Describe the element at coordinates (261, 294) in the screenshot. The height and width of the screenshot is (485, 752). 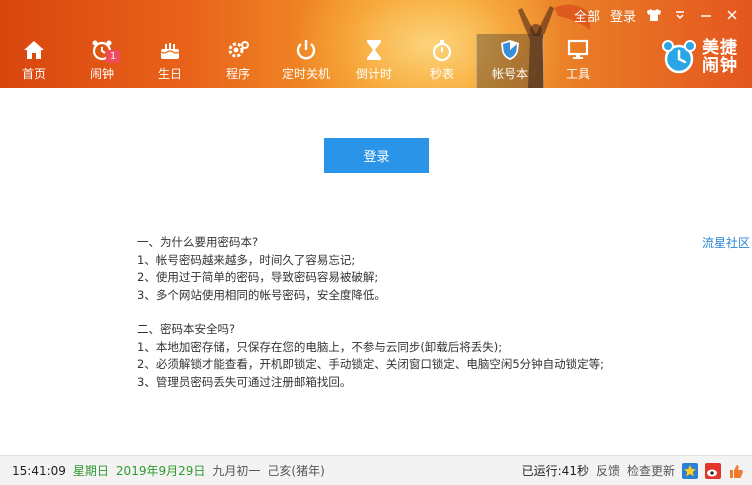
I see `section-line: 3、多个网站使用相同的帐号密码，安全度降低。` at that location.